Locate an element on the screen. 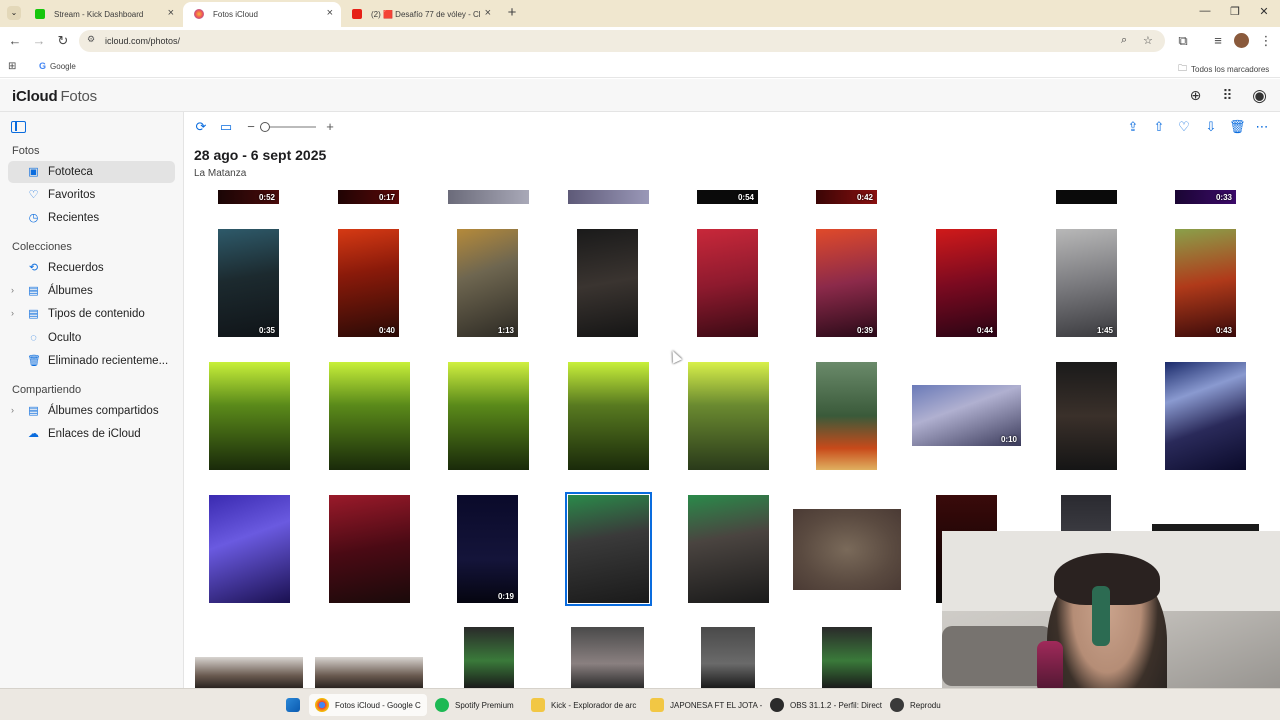  address-bar: ⚙ icloud.com/photos/ ⌕ ☆ is located at coordinates (622, 41).